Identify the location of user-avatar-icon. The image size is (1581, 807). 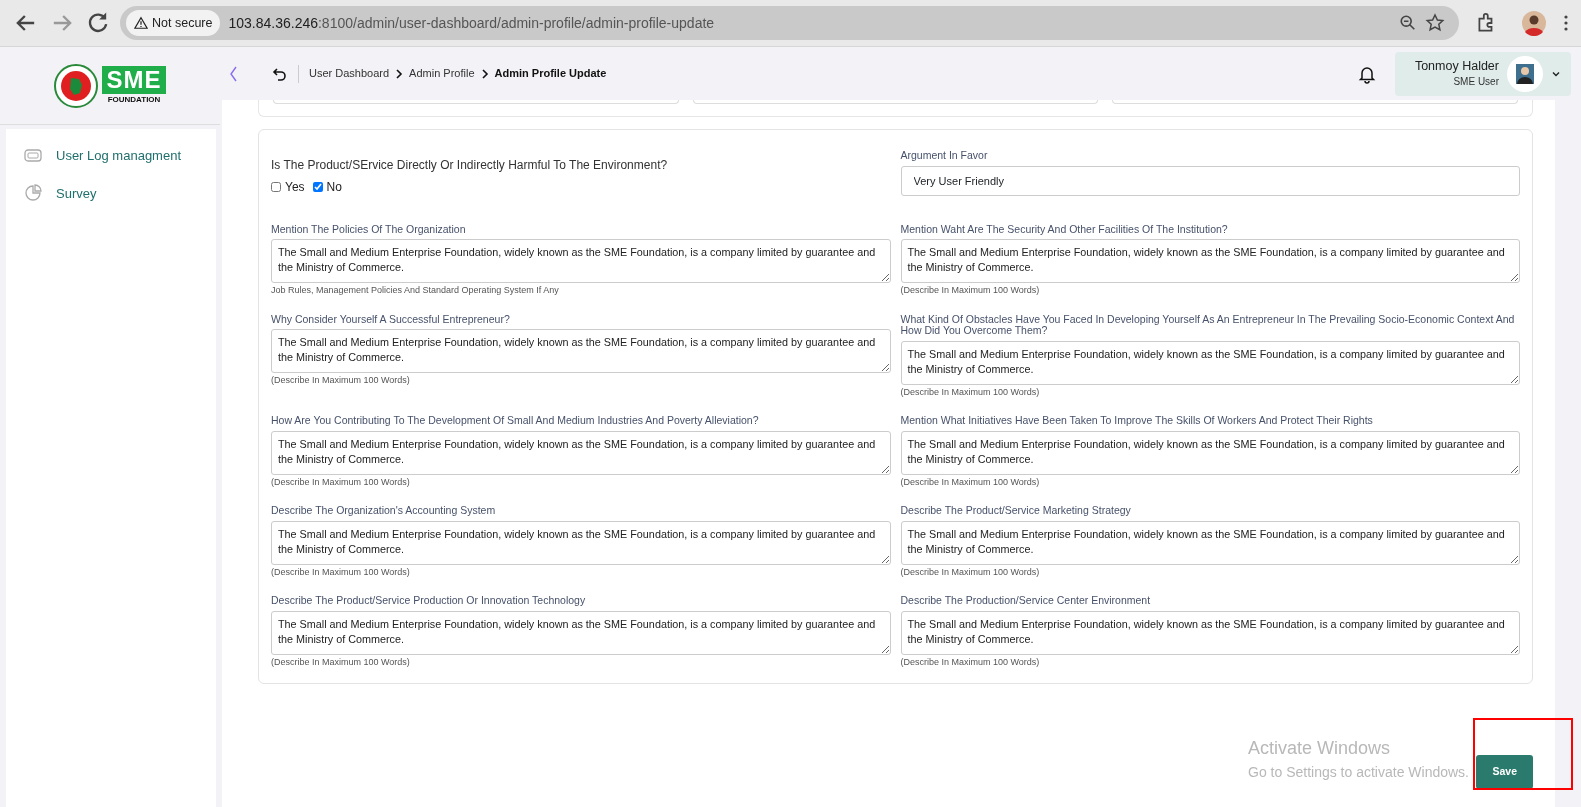
(1525, 73).